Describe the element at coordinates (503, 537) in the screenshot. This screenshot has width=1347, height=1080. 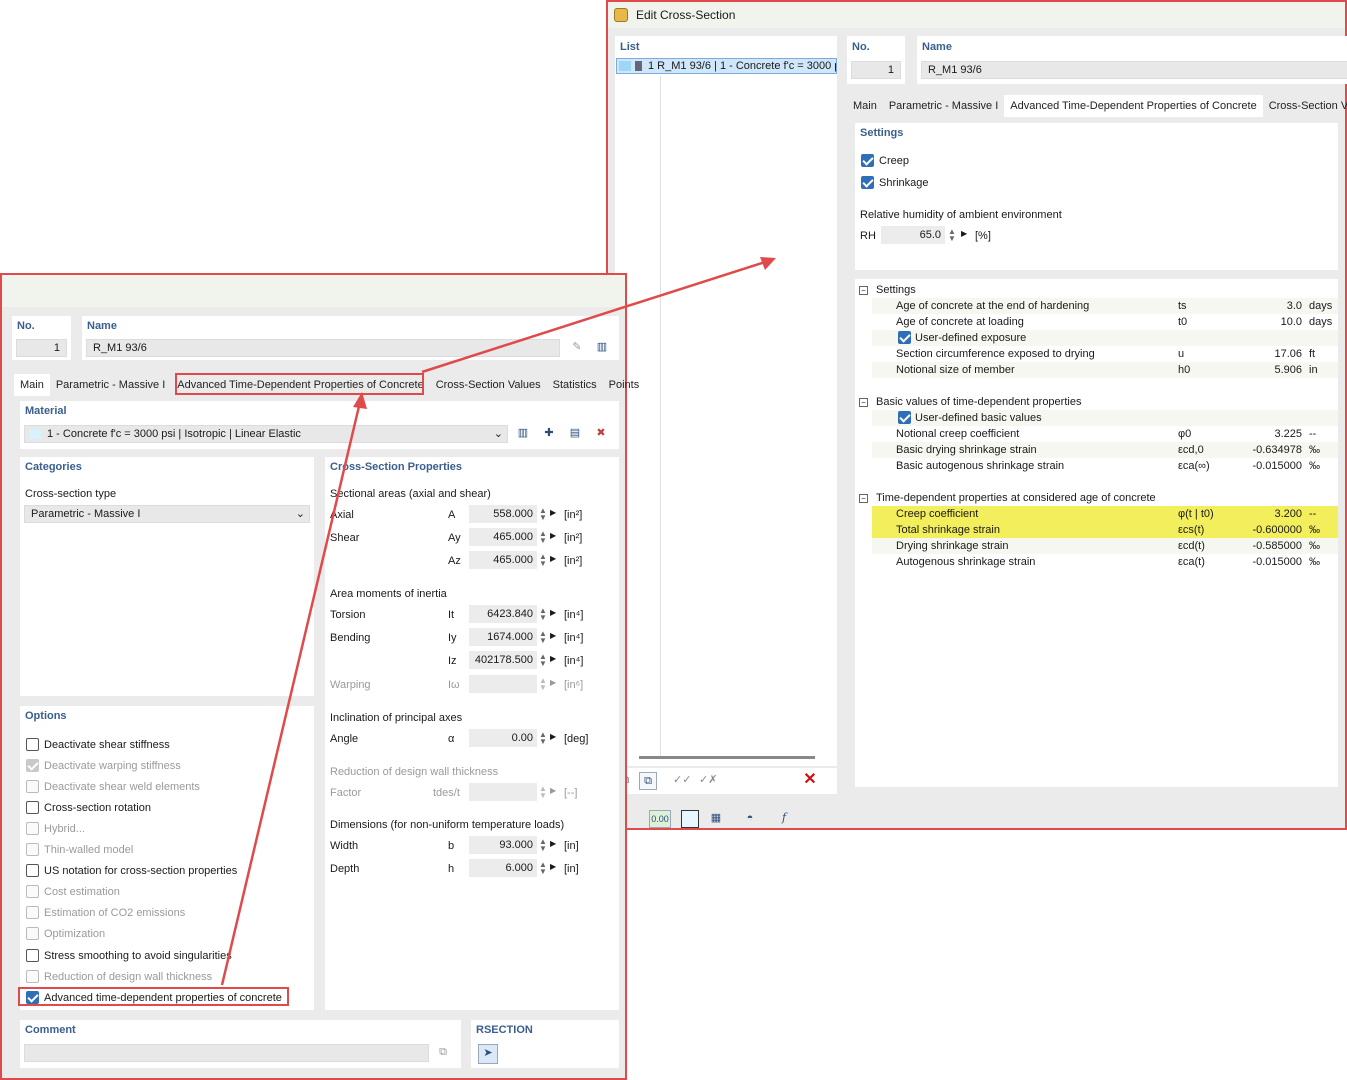
I see `shear-y-input: 465.000` at that location.